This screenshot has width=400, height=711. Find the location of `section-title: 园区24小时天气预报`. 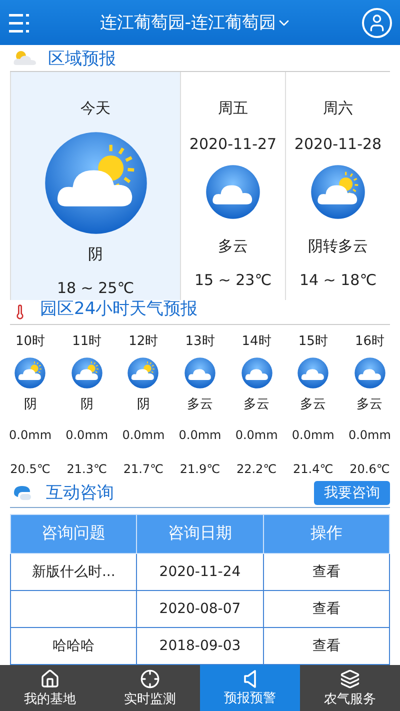

section-title: 园区24小时天气预报 is located at coordinates (119, 309).